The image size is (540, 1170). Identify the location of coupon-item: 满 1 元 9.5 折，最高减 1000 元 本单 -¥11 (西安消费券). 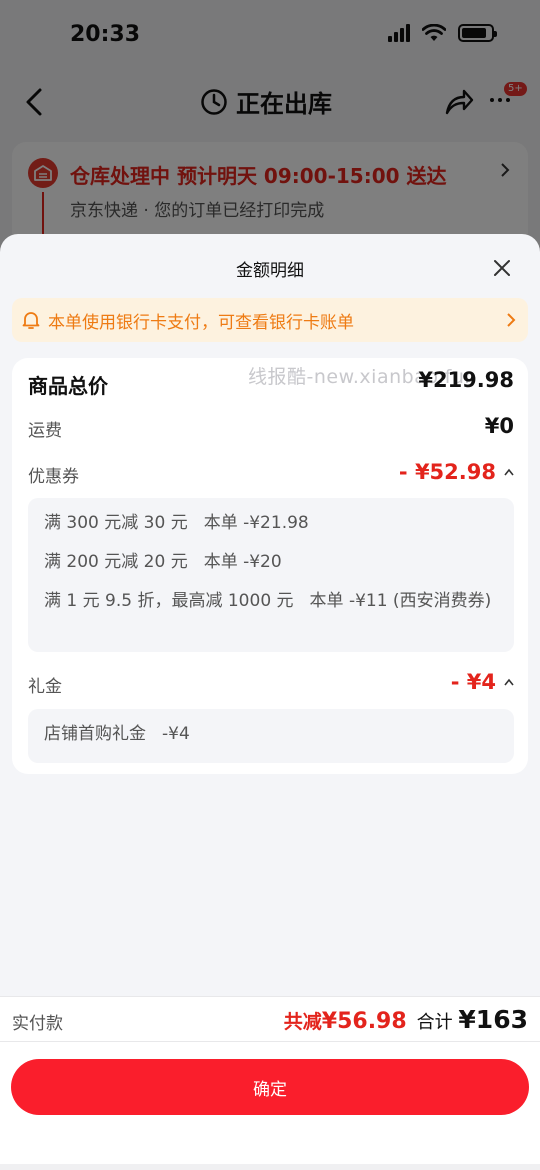
(271, 601).